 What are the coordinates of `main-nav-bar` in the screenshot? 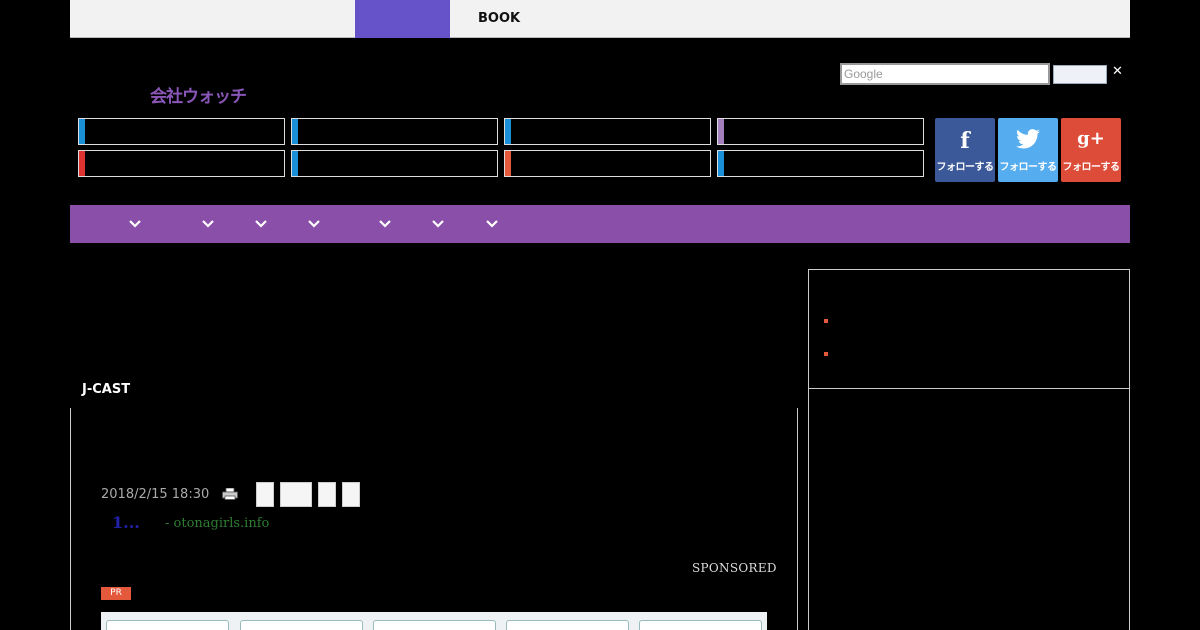 It's located at (600, 224).